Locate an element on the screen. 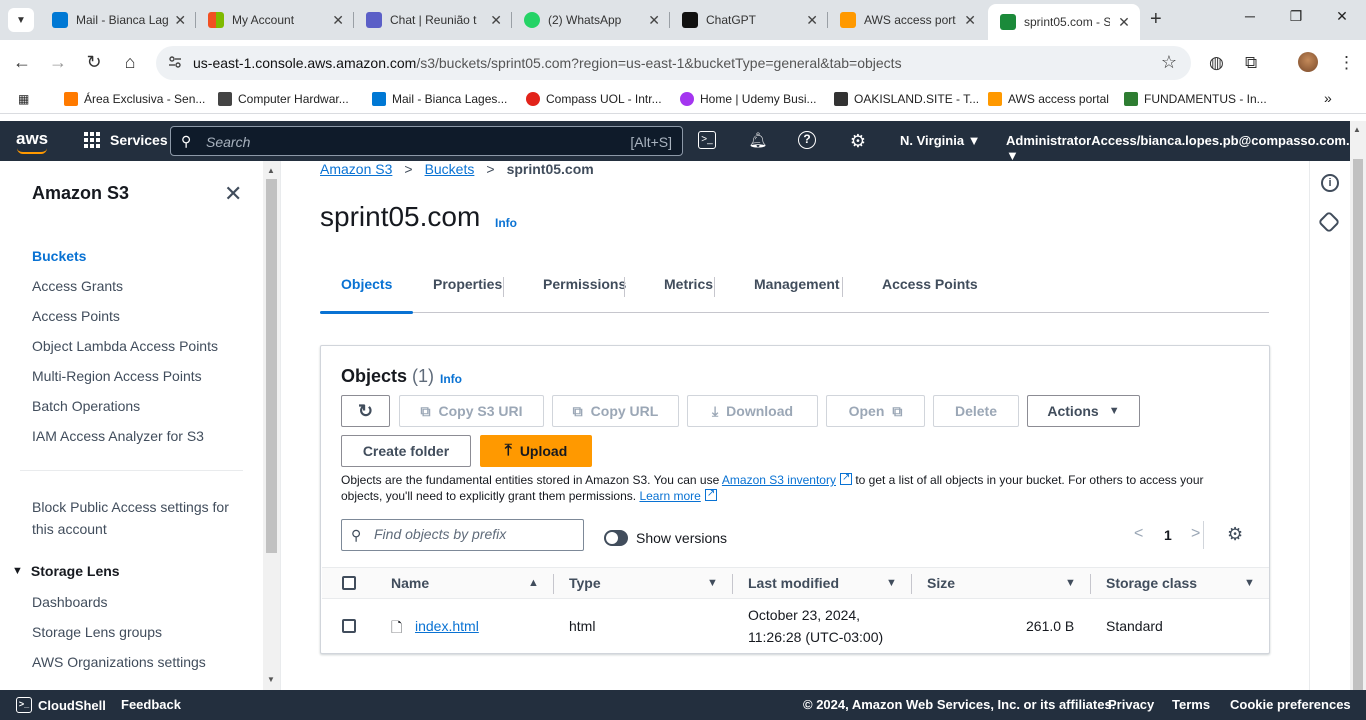 The width and height of the screenshot is (1366, 720). breadcrumb-buckets: Buckets is located at coordinates (450, 169).